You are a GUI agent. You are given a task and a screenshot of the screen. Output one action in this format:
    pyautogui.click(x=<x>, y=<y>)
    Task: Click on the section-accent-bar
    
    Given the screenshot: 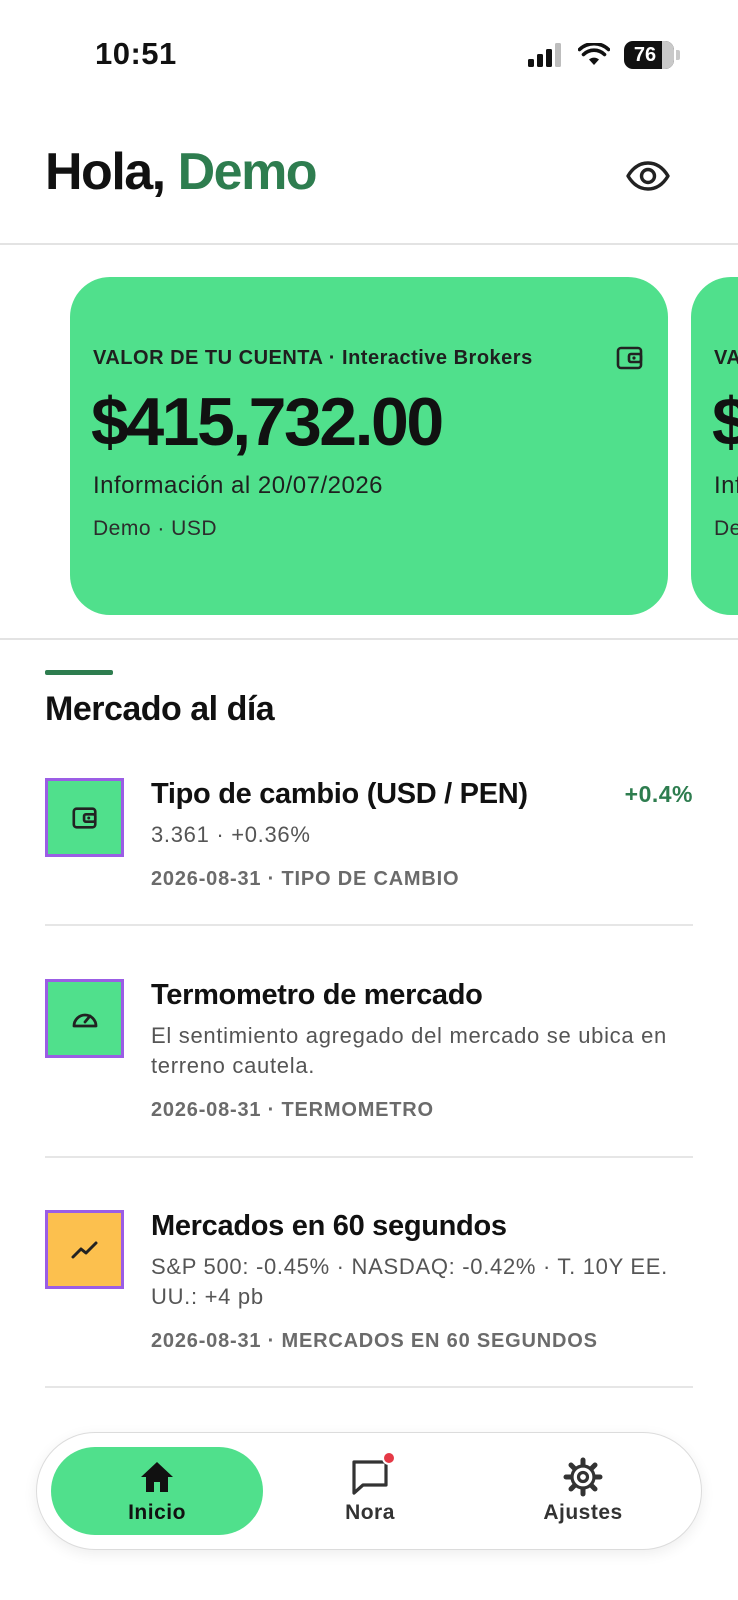 What is the action you would take?
    pyautogui.click(x=79, y=672)
    